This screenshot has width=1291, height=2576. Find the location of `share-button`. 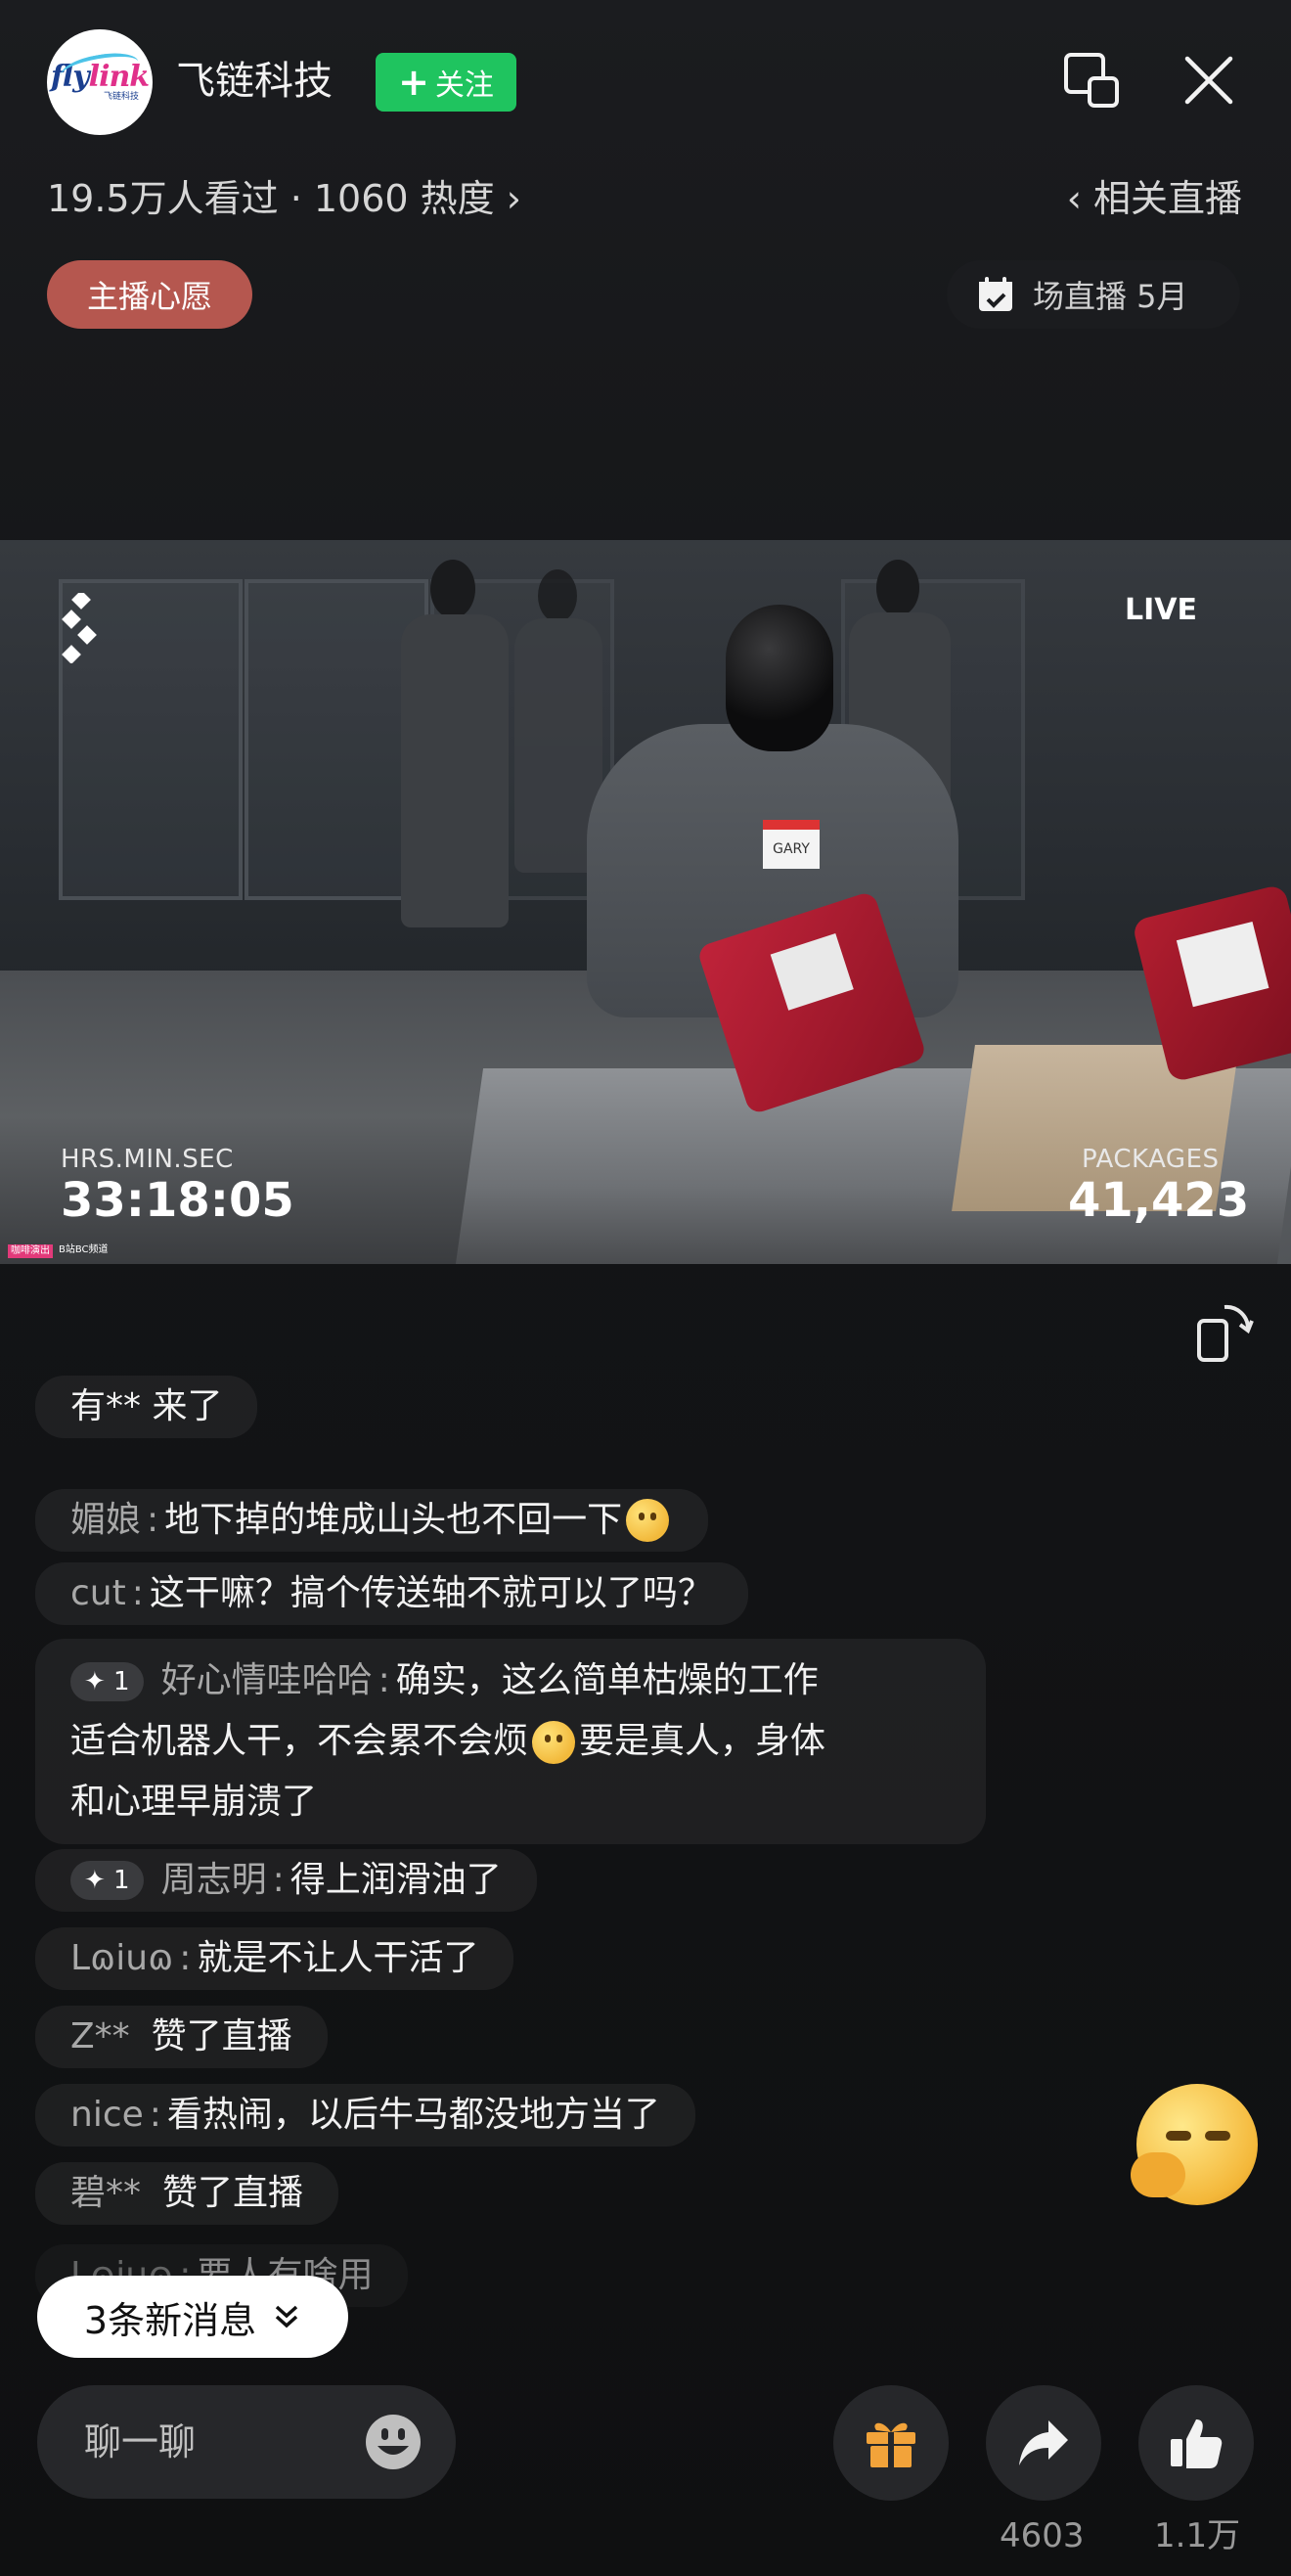

share-button is located at coordinates (1043, 2443).